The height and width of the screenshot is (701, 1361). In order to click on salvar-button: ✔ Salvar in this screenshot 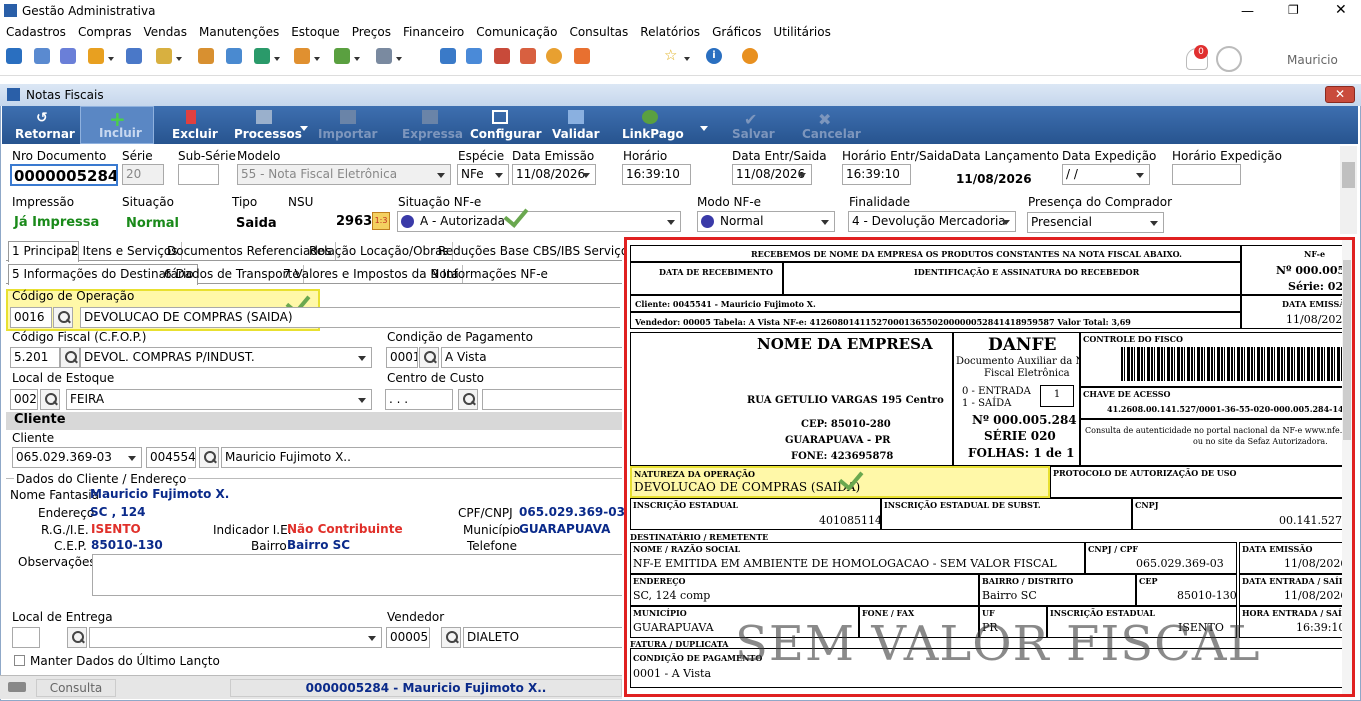, I will do `click(758, 125)`.